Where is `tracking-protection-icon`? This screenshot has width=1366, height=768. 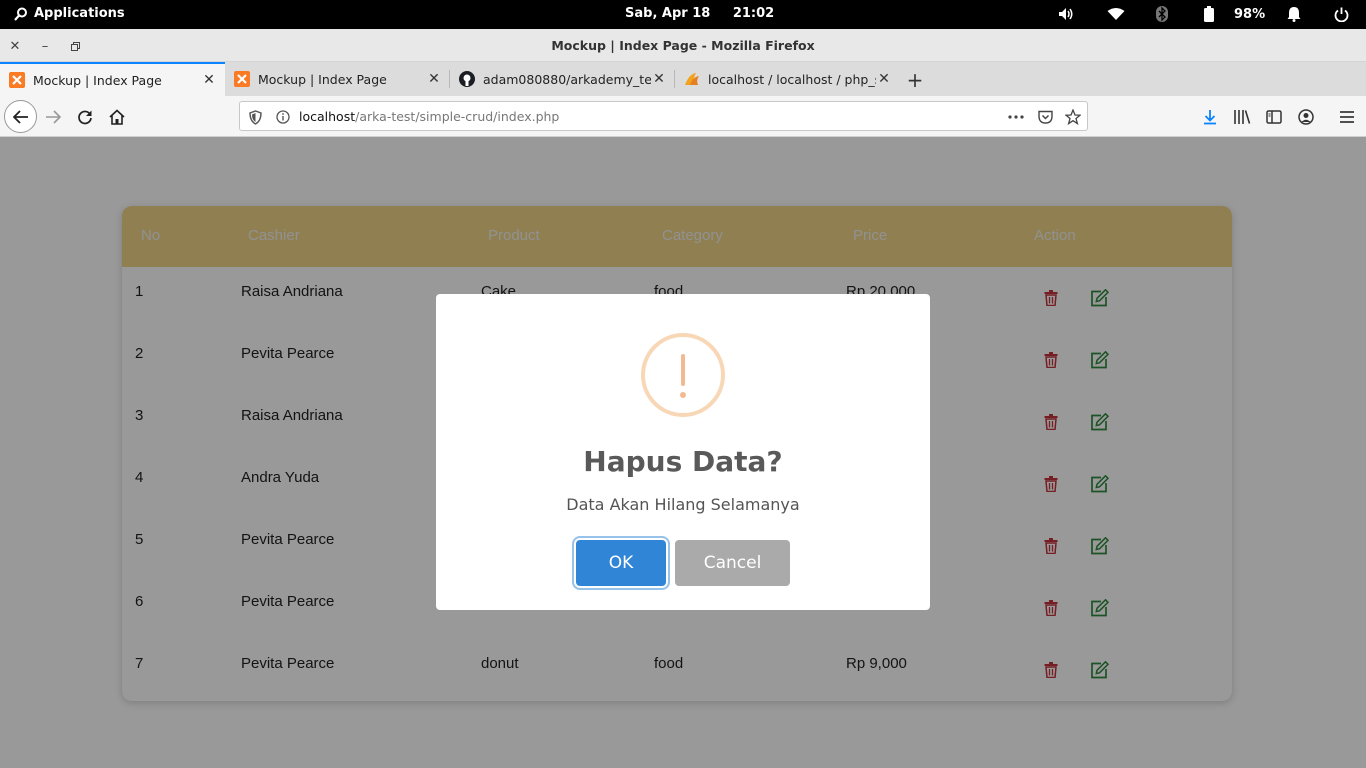 tracking-protection-icon is located at coordinates (255, 117).